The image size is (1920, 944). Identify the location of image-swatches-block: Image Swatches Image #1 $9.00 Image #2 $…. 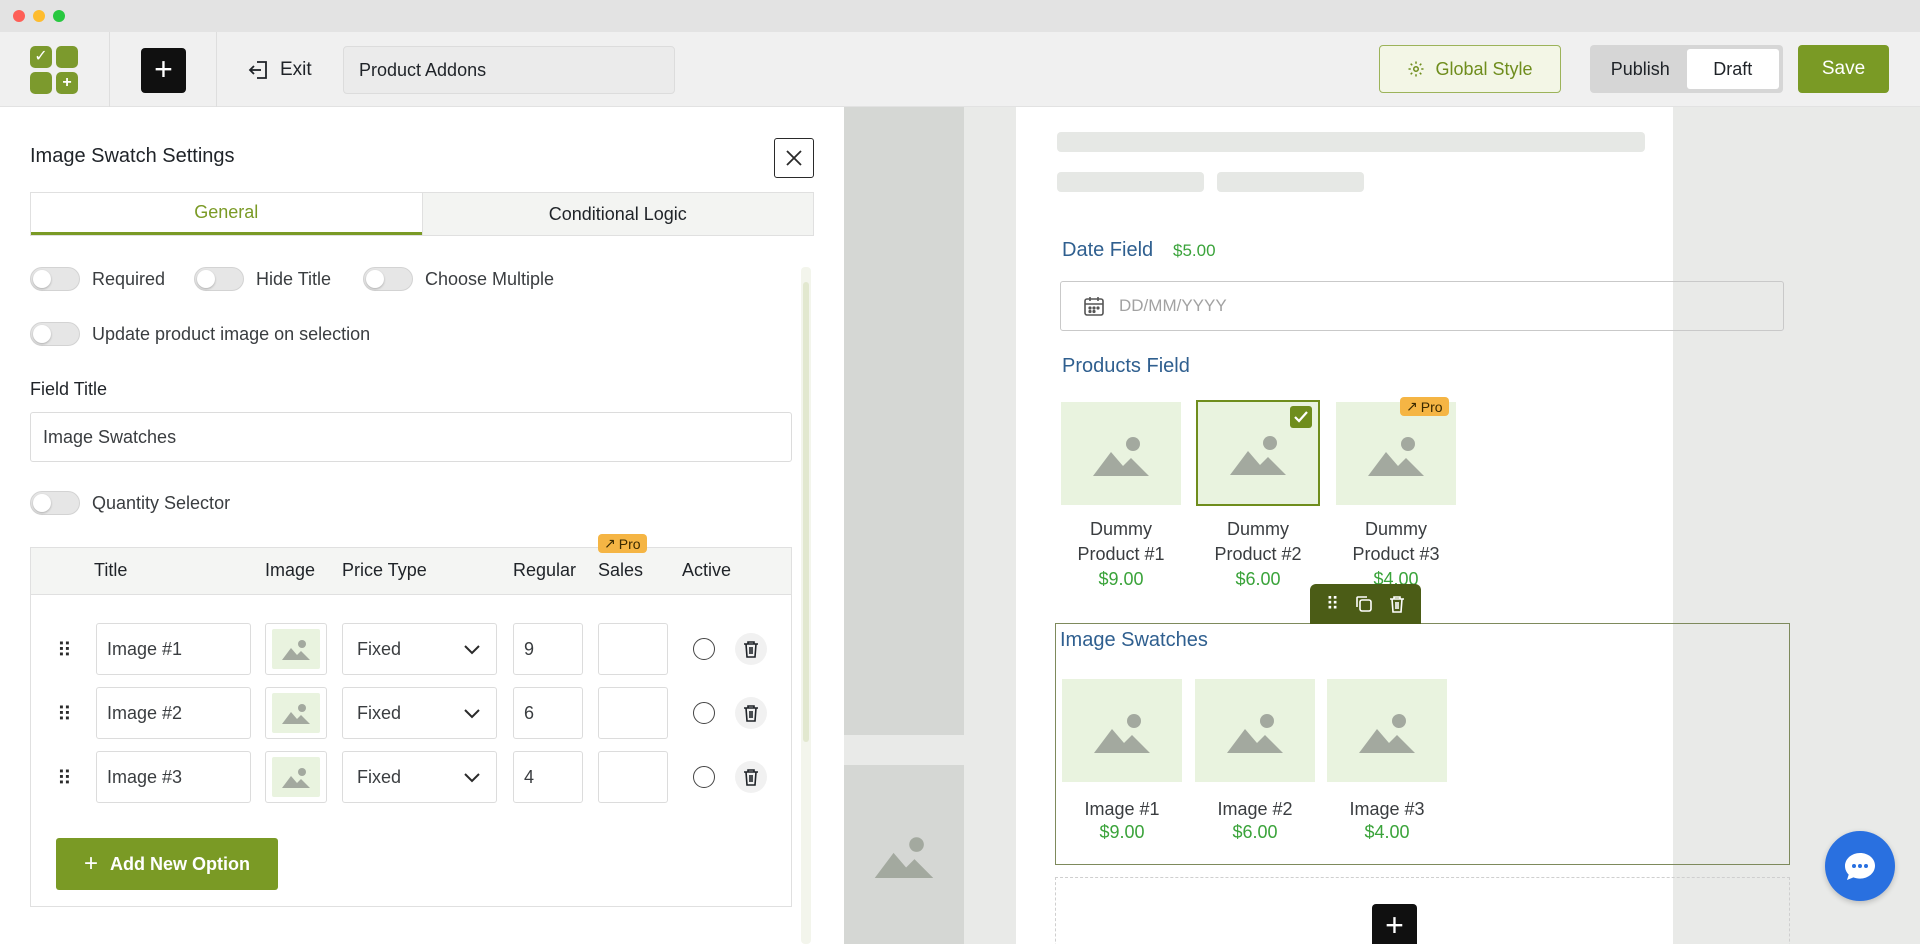
(1422, 744).